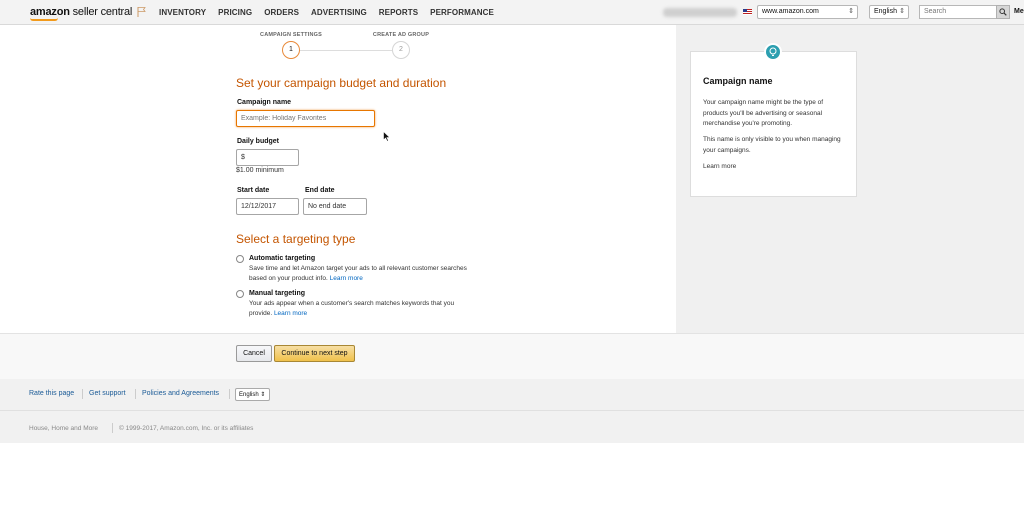 This screenshot has height=512, width=1024. What do you see at coordinates (346, 278) in the screenshot?
I see `automatic-targeting-learn-more-link: Learn more` at bounding box center [346, 278].